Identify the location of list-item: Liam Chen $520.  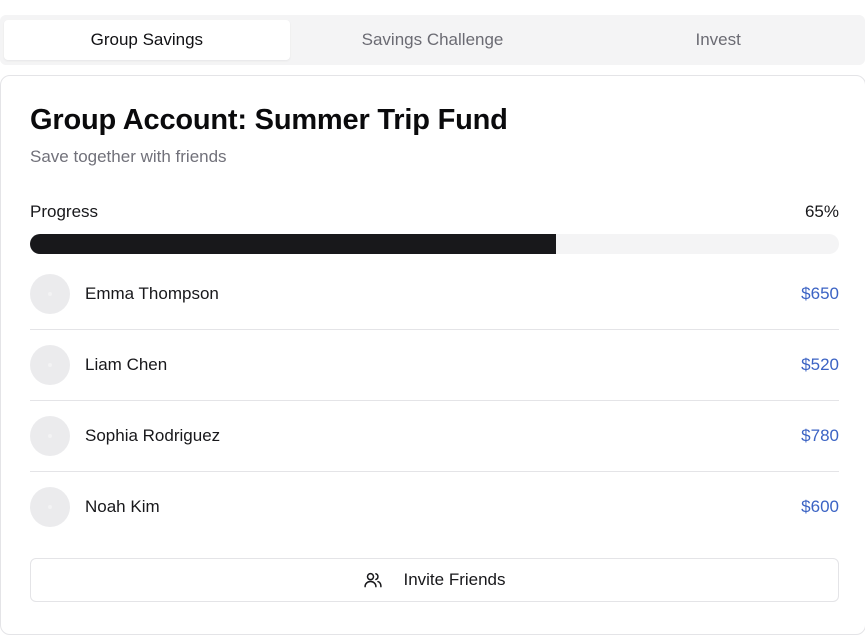
(434, 365).